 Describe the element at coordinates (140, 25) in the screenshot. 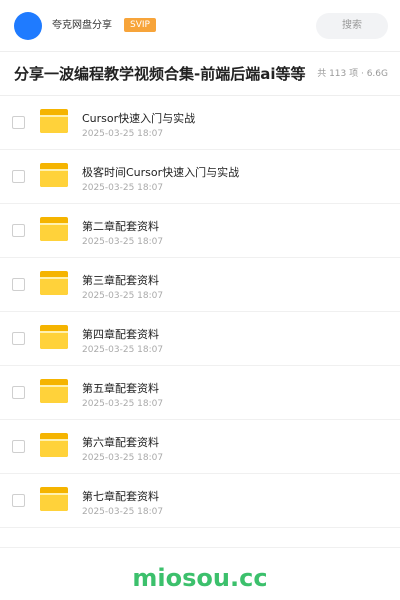

I see `svip-badge: SVIP` at that location.